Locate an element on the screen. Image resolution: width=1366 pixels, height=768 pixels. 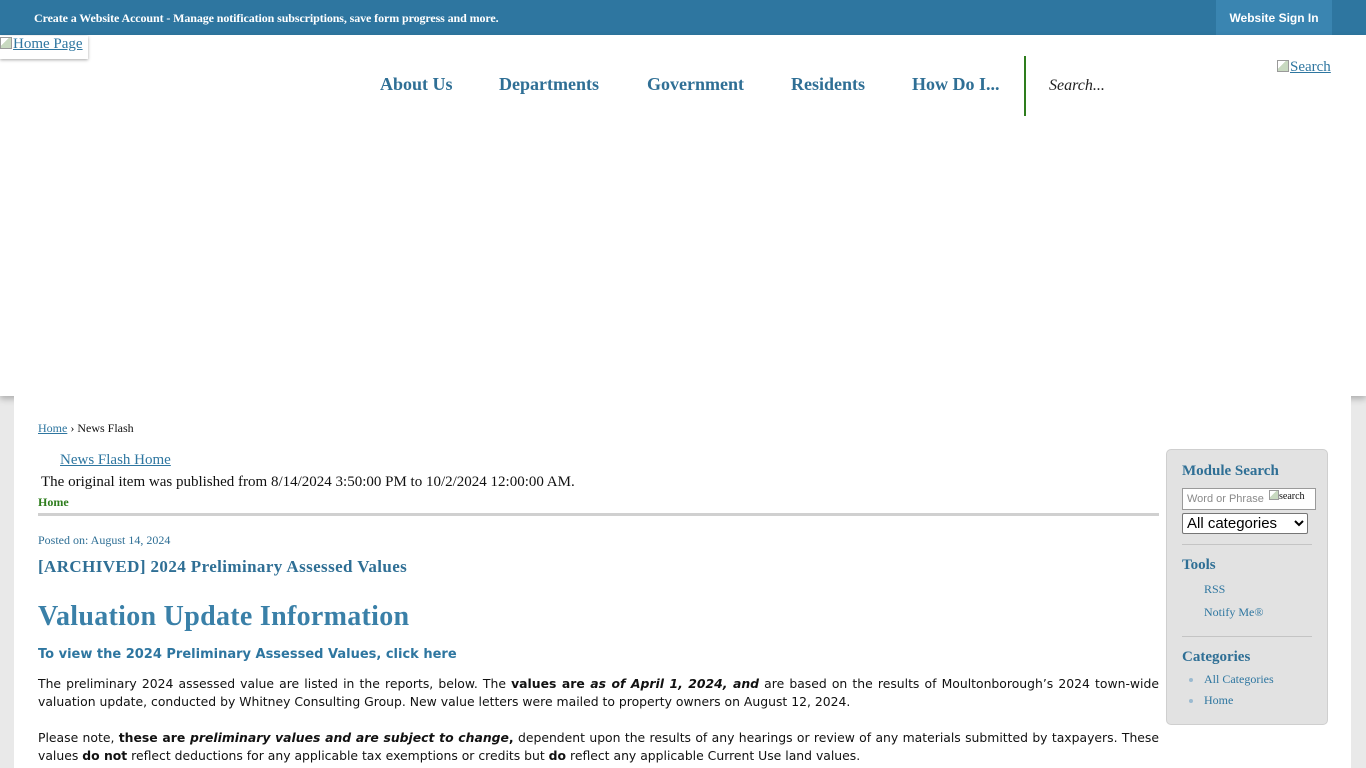
p2-bold-do-not: do not is located at coordinates (105, 755).